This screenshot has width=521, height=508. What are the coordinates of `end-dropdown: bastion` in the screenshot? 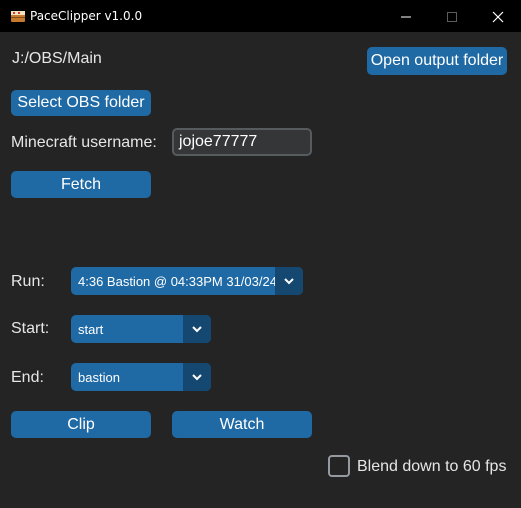 It's located at (141, 377).